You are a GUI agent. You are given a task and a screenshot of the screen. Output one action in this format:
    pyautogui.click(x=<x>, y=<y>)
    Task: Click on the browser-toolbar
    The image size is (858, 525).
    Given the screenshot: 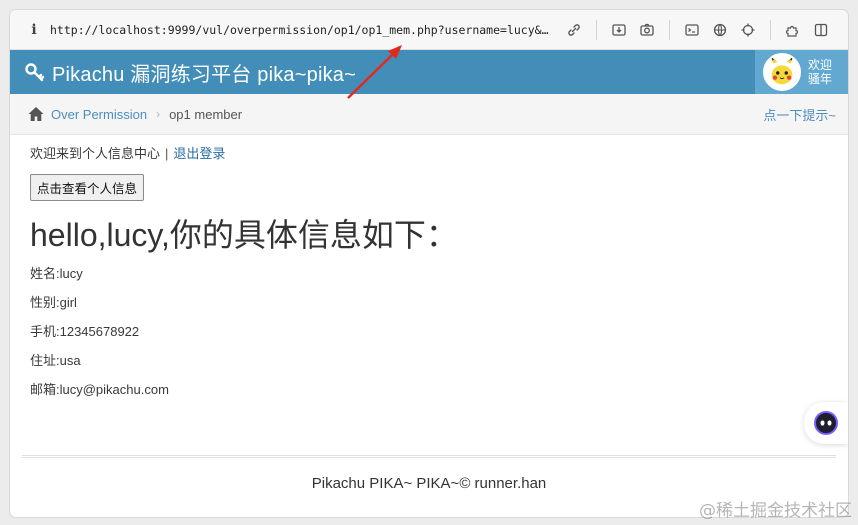 What is the action you would take?
    pyautogui.click(x=697, y=30)
    